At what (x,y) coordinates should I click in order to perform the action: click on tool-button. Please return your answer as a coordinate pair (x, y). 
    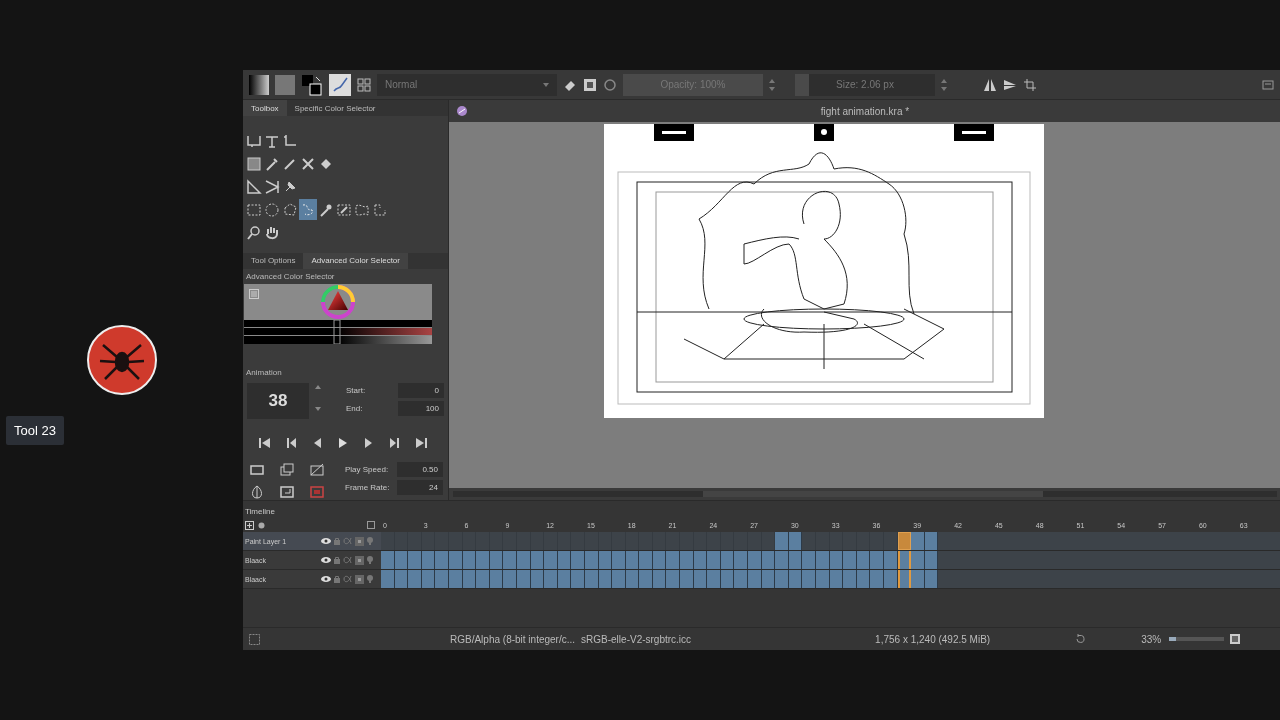
    Looking at the image, I should click on (308, 210).